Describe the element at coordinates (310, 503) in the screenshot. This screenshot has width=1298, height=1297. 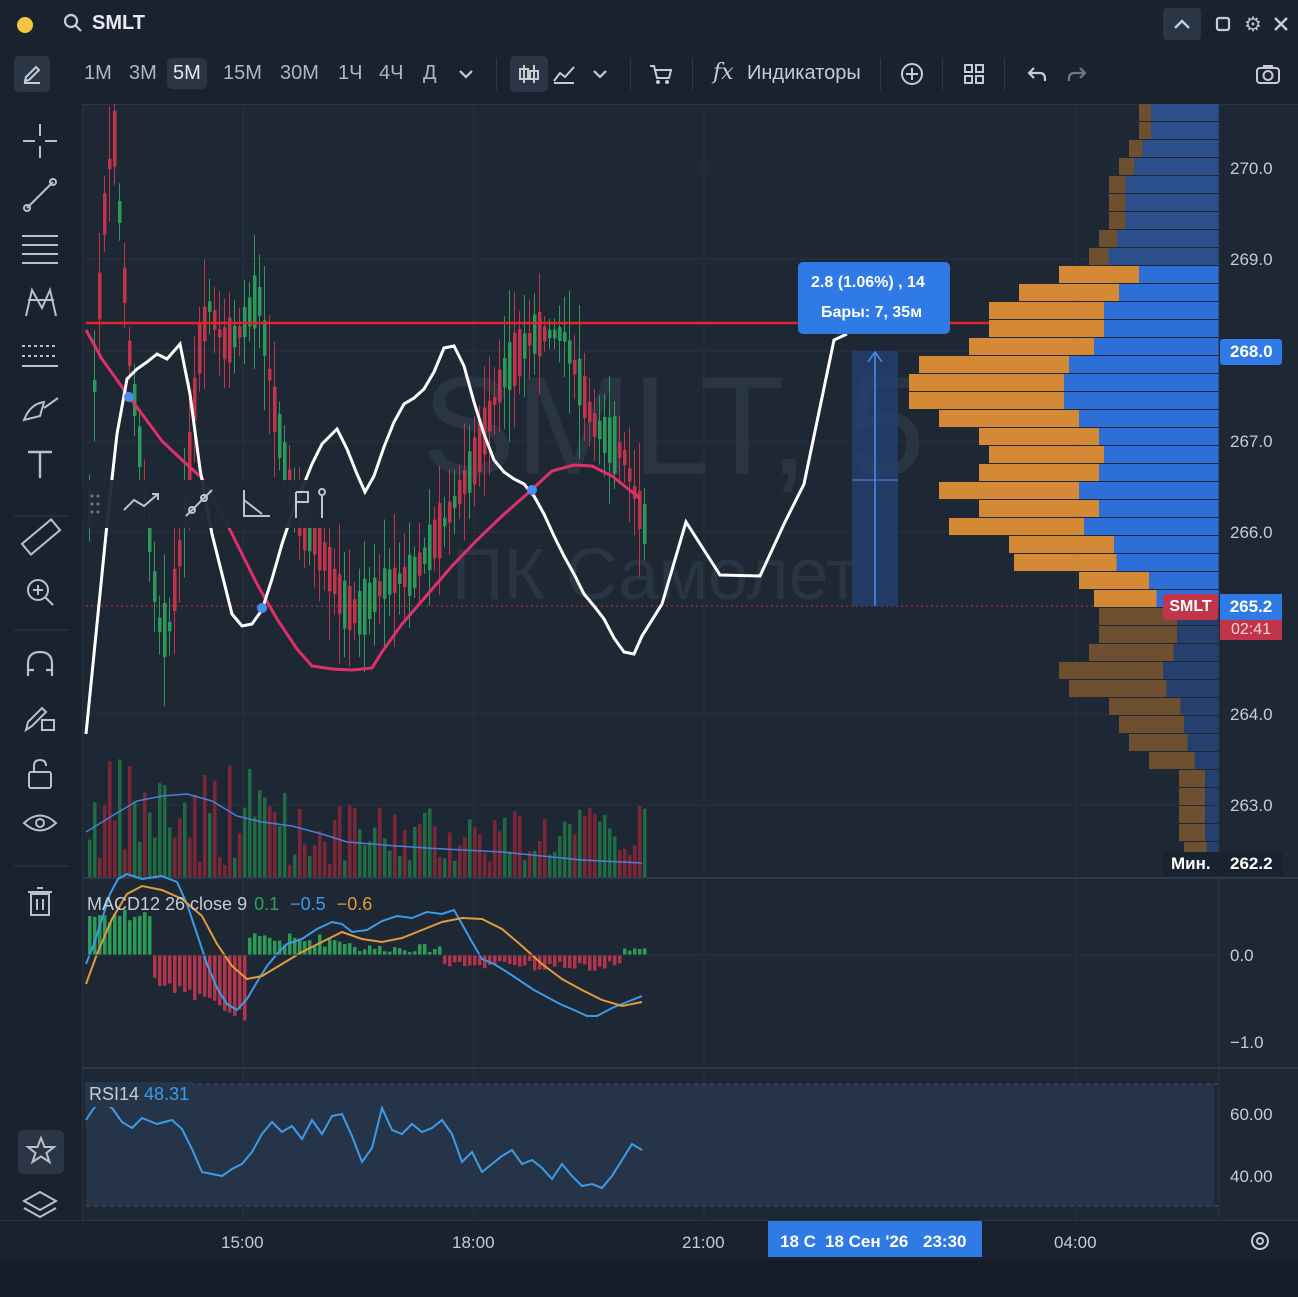
I see `flag-icon` at that location.